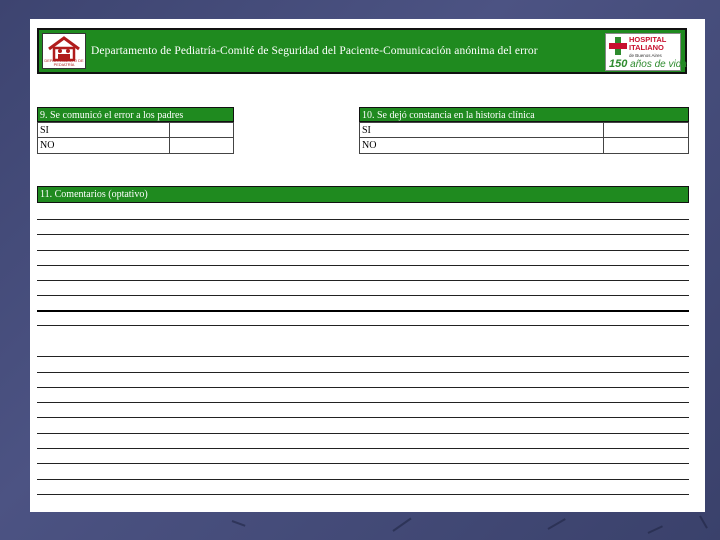 This screenshot has width=720, height=540. I want to click on hospital-name-line3: de Buenos Aires, so click(645, 55).